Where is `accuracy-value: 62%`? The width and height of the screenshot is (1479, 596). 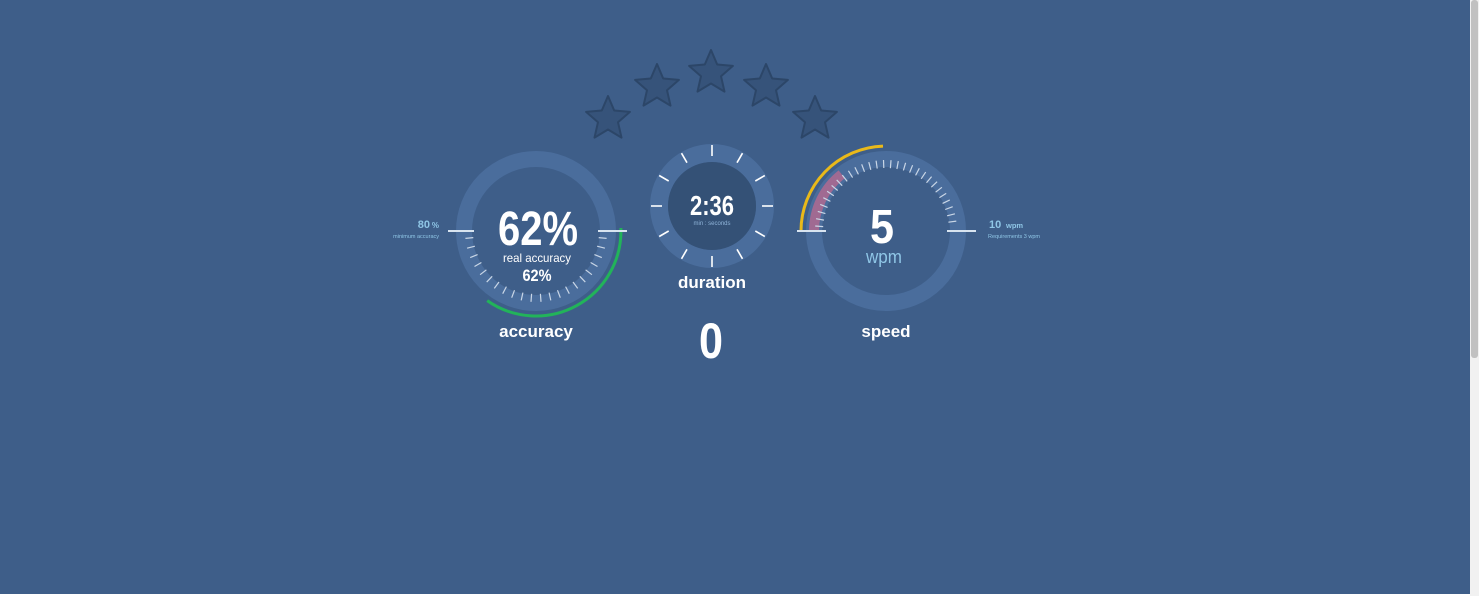
accuracy-value: 62% is located at coordinates (538, 229).